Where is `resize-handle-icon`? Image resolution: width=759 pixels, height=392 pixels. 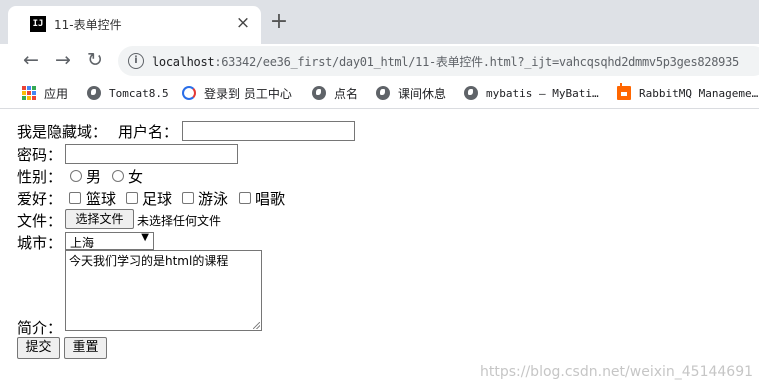 resize-handle-icon is located at coordinates (256, 325).